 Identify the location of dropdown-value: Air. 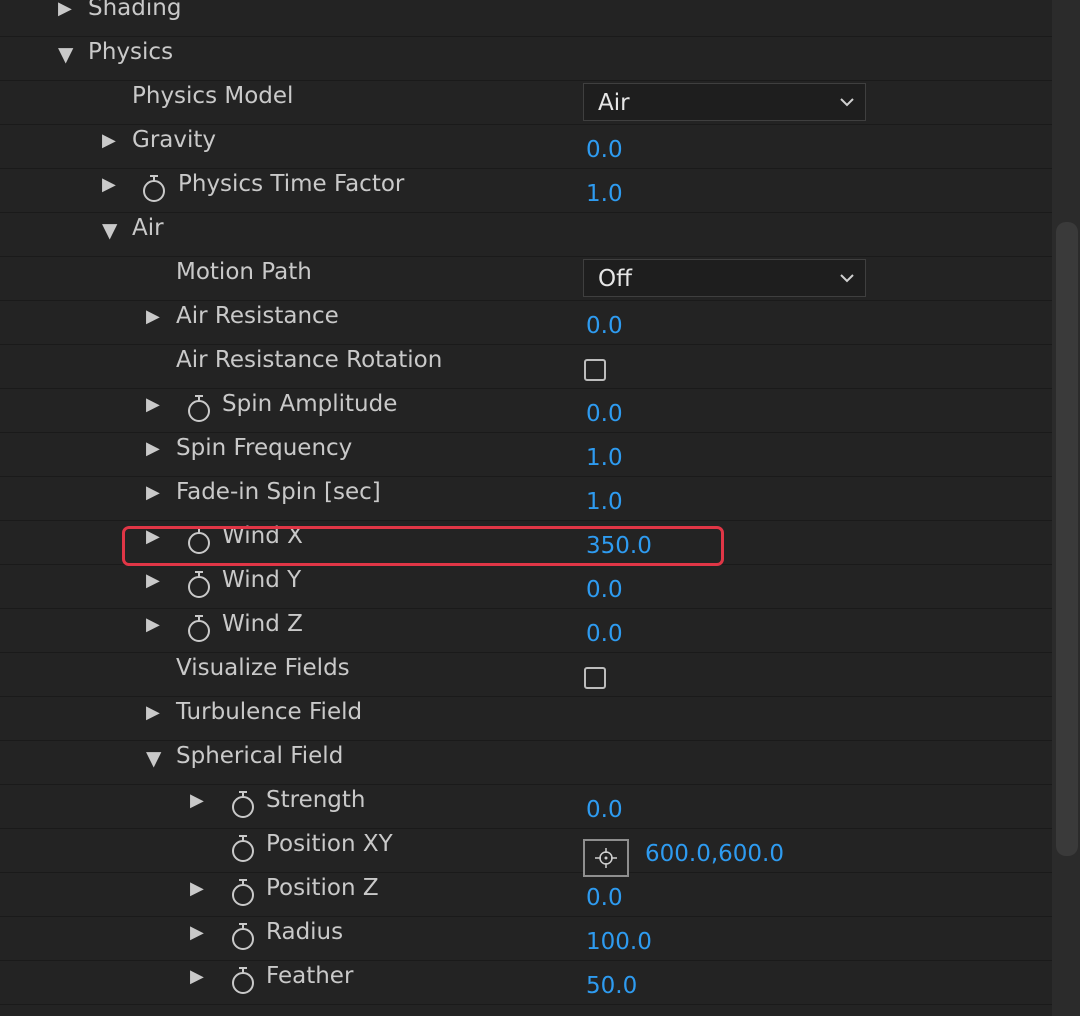
(614, 103).